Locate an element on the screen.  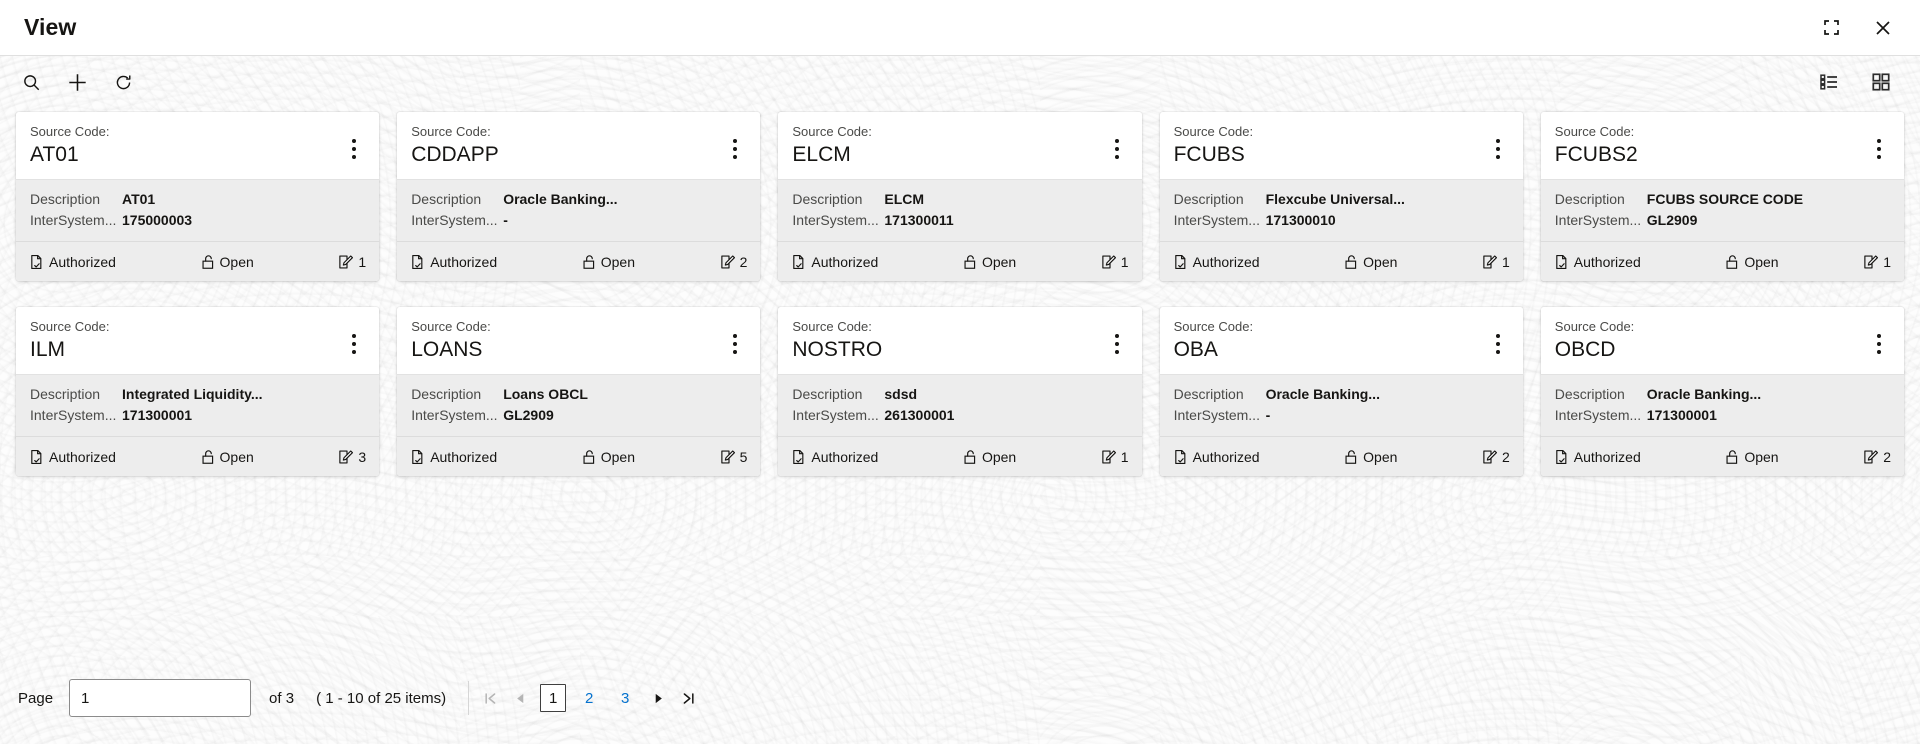
first-page-button is located at coordinates (490, 698).